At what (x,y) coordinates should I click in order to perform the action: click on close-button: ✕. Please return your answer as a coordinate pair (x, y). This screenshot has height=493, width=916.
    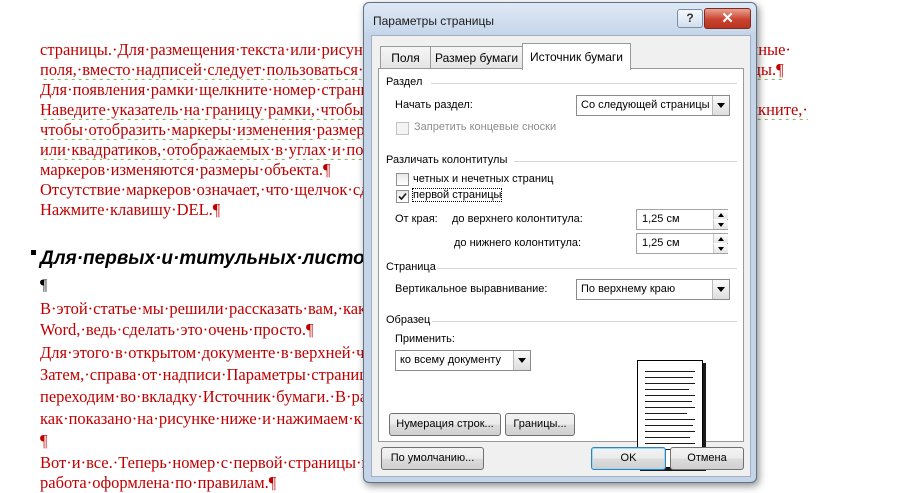
    Looking at the image, I should click on (727, 18).